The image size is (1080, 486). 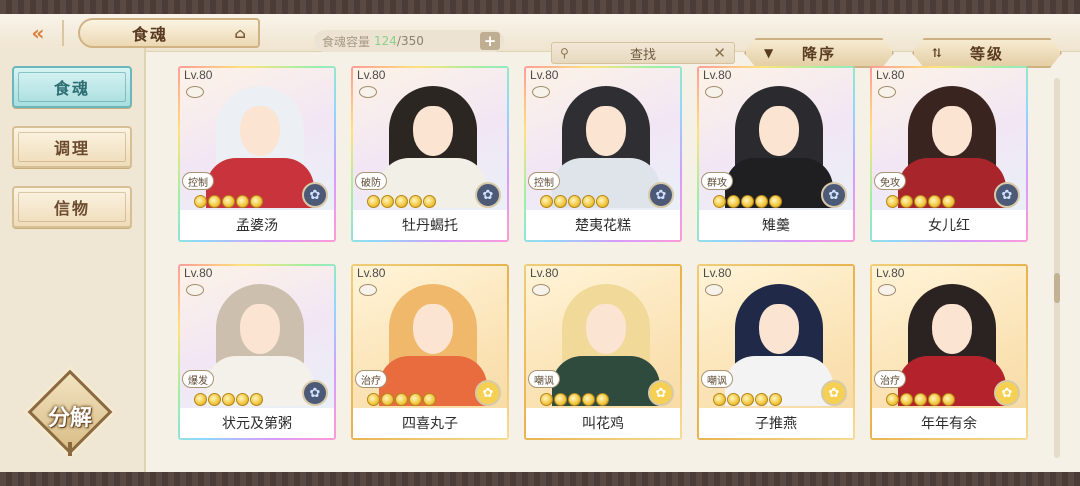 I want to click on sidebar-item-food-soul: 食魂, so click(x=72, y=87).